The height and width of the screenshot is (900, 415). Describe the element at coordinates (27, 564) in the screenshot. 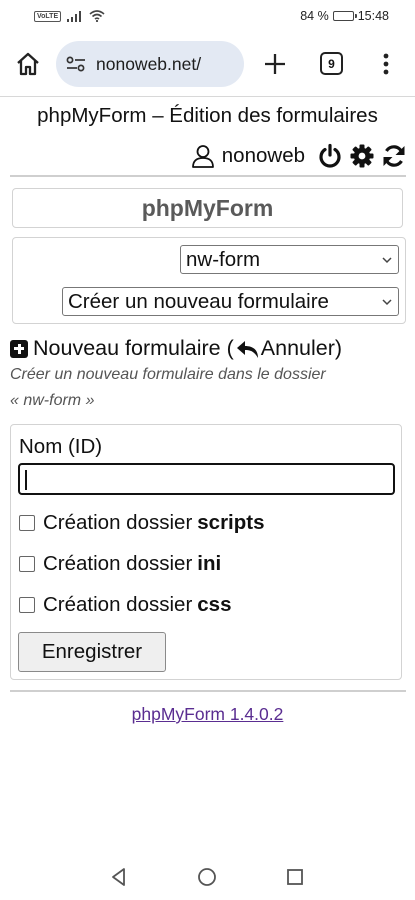

I see `checkbox-ini` at that location.